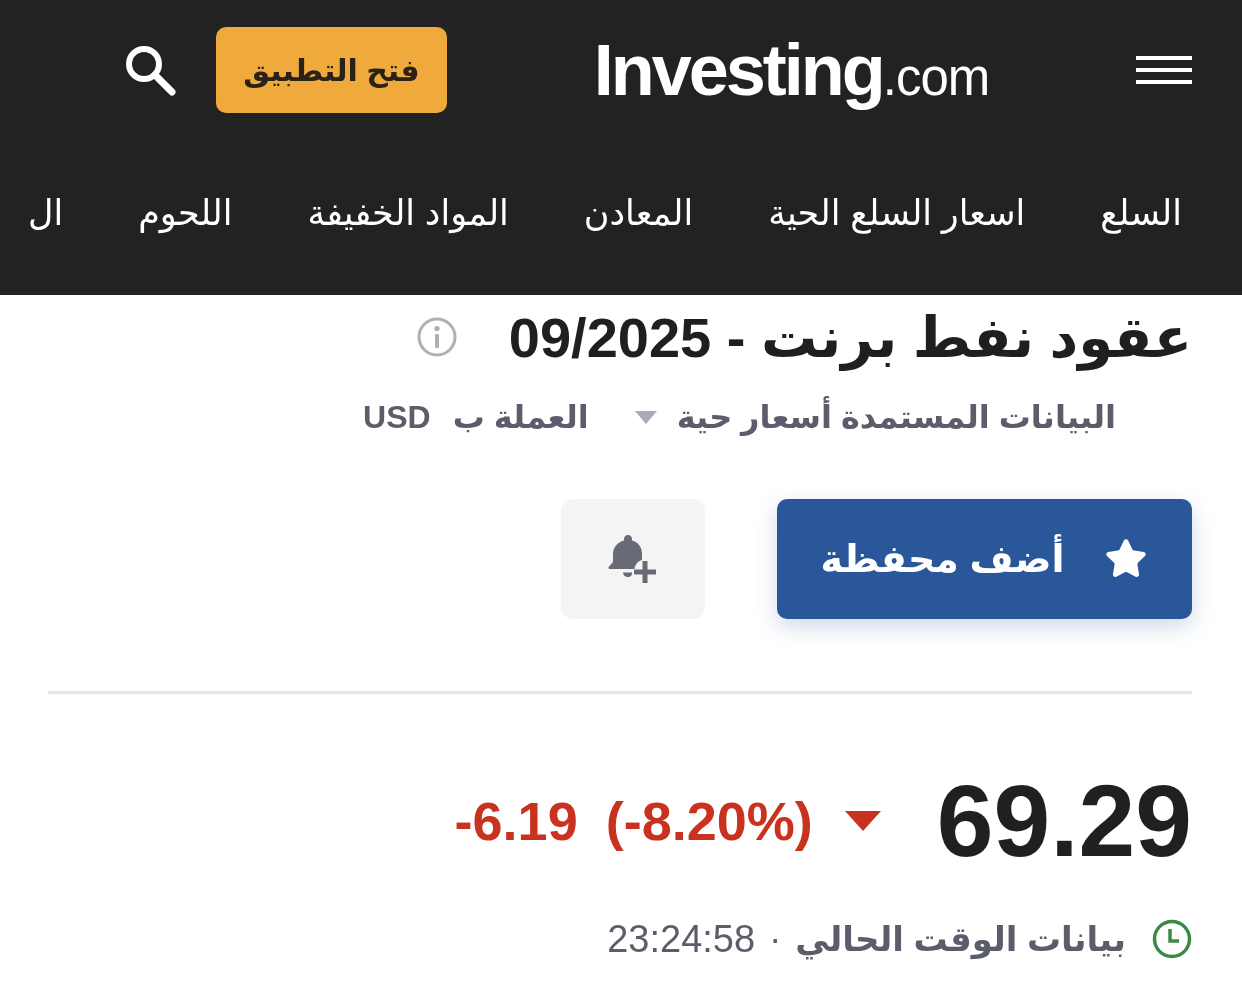 This screenshot has height=997, width=1242. Describe the element at coordinates (984, 559) in the screenshot. I see `add-portfolio-button: أضف محفظة` at that location.